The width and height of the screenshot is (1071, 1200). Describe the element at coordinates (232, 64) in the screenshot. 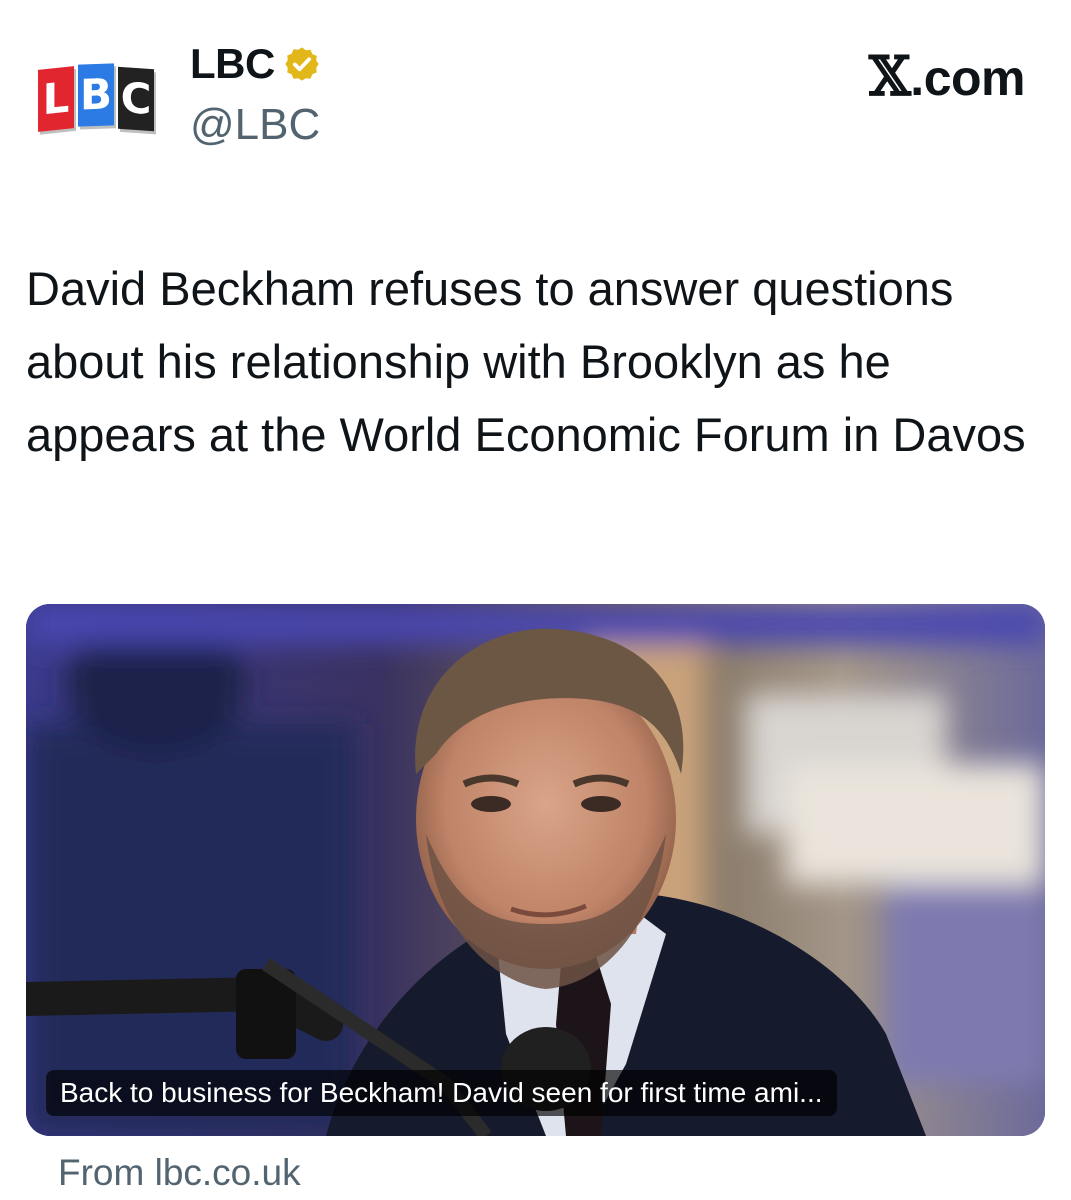

I see `account-name: LBC` at that location.